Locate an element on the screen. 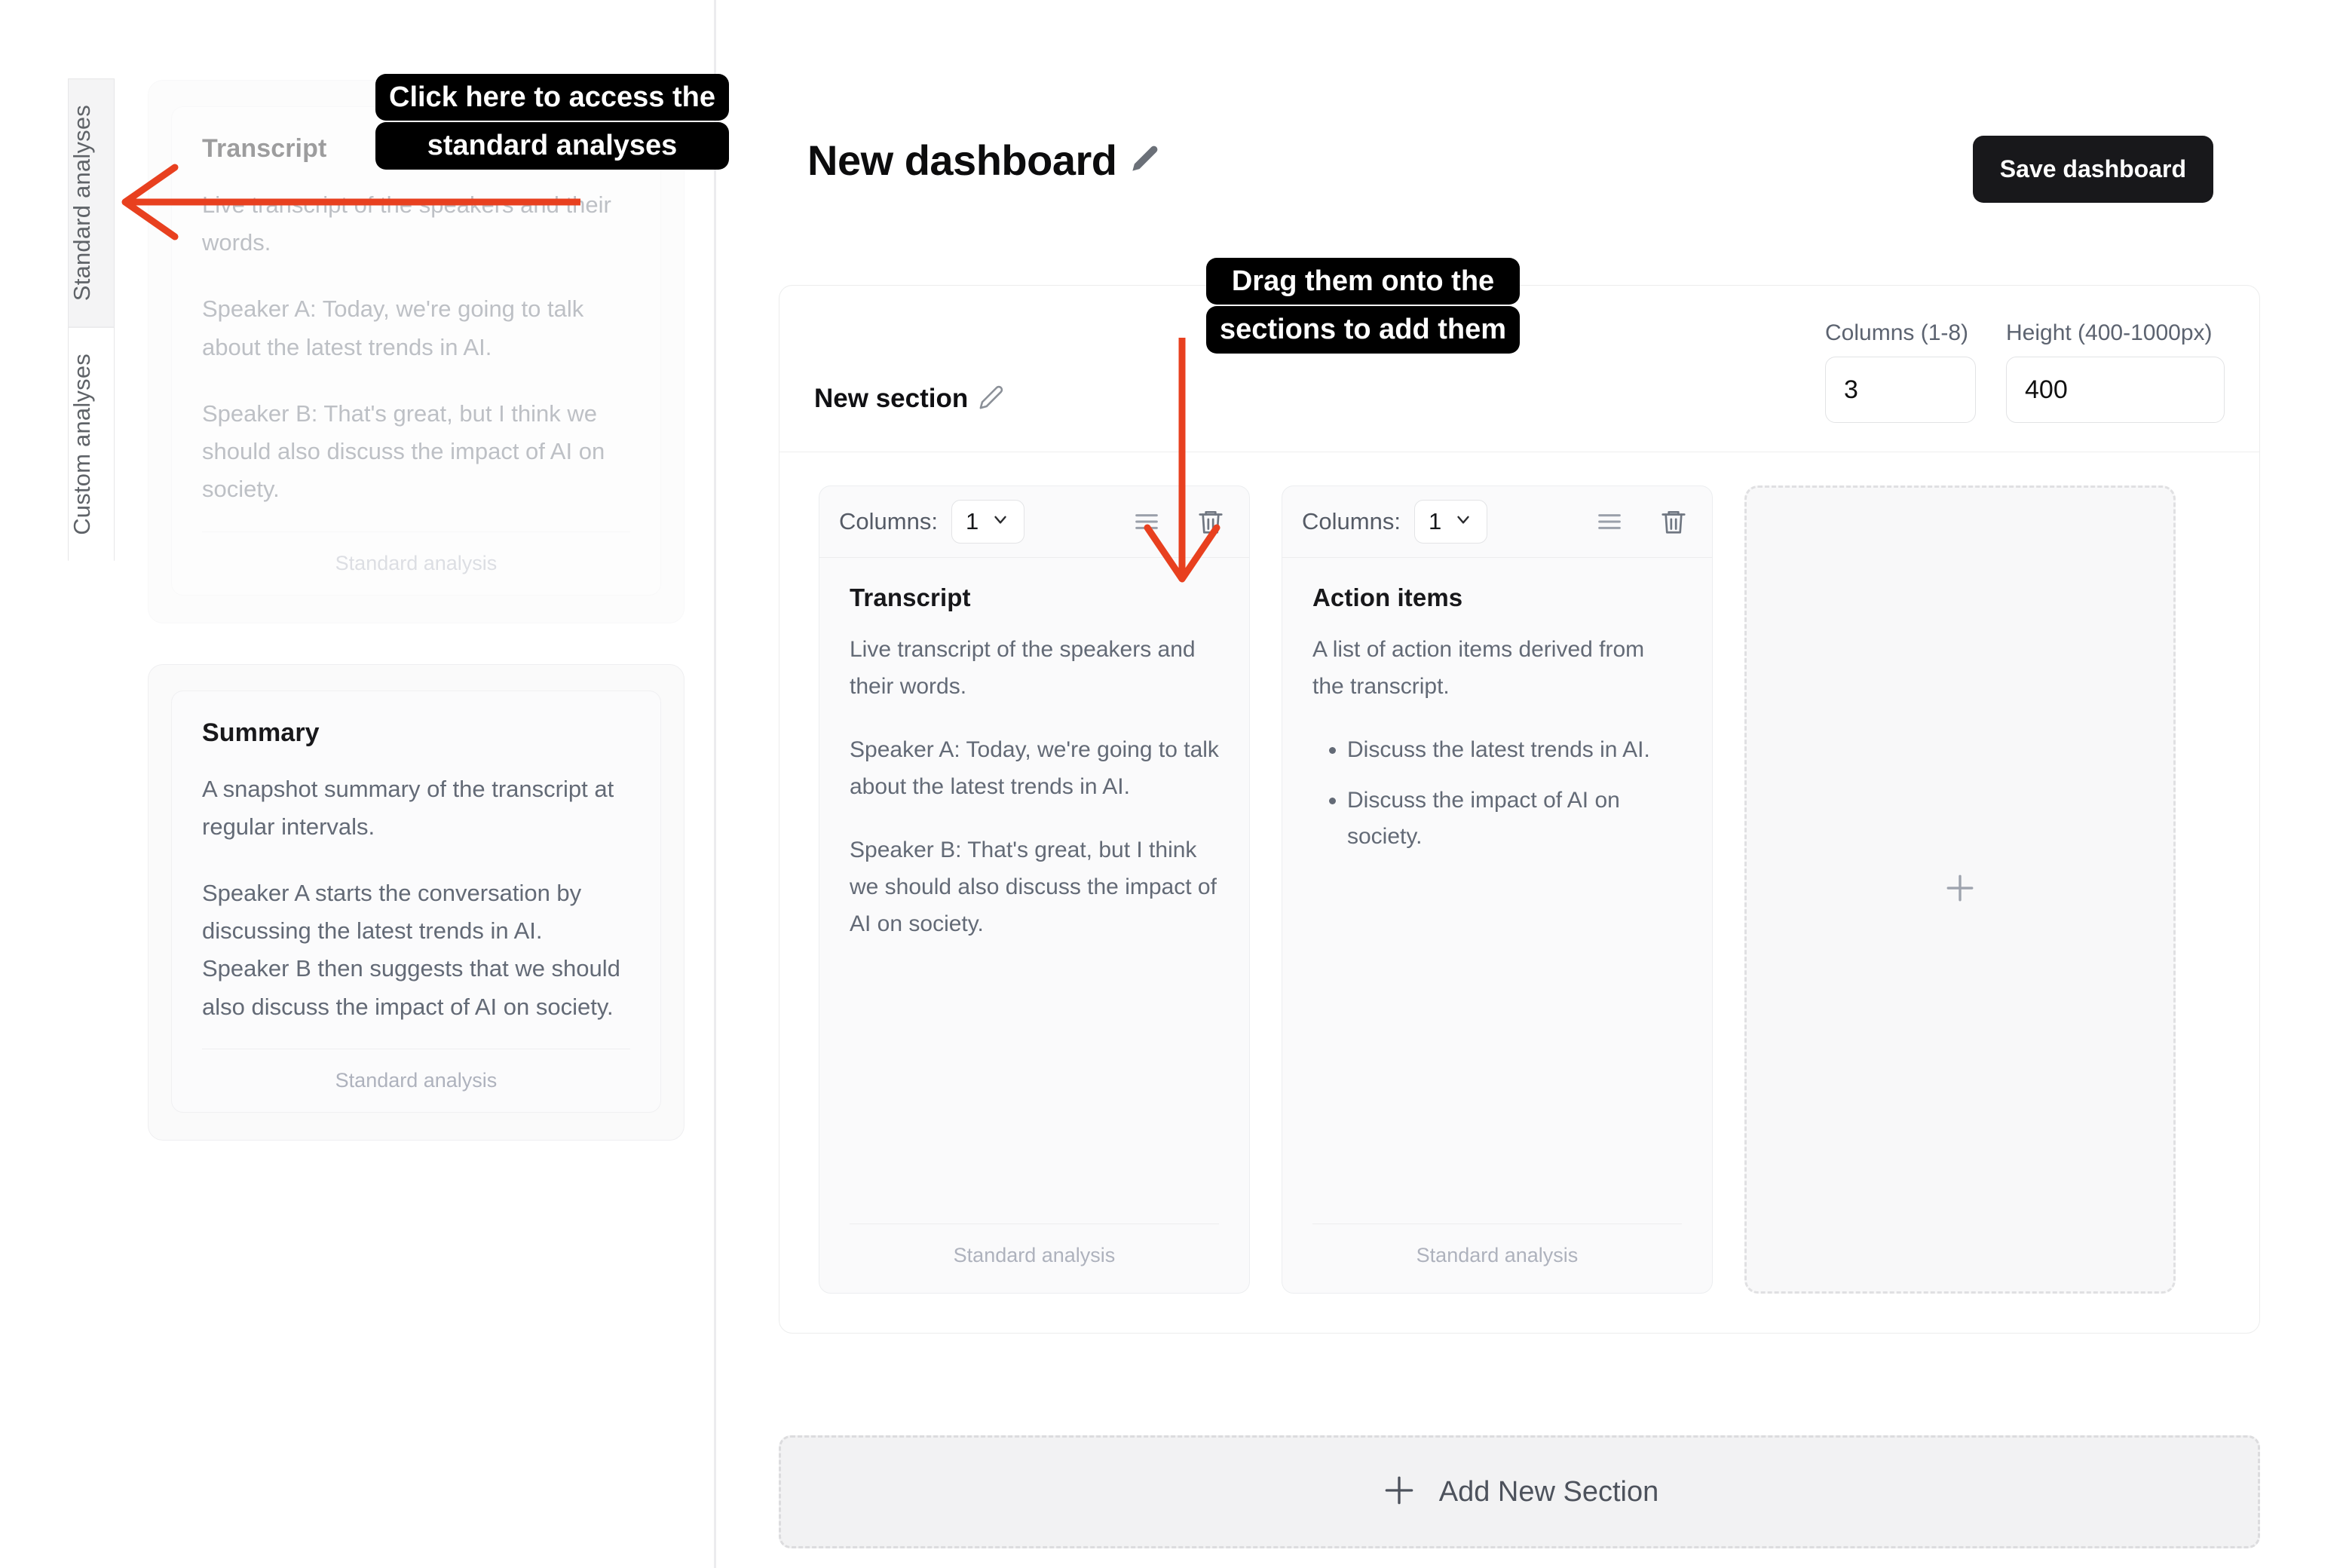 The height and width of the screenshot is (1568, 2346). callout-line-1: Click here to access the is located at coordinates (552, 97).